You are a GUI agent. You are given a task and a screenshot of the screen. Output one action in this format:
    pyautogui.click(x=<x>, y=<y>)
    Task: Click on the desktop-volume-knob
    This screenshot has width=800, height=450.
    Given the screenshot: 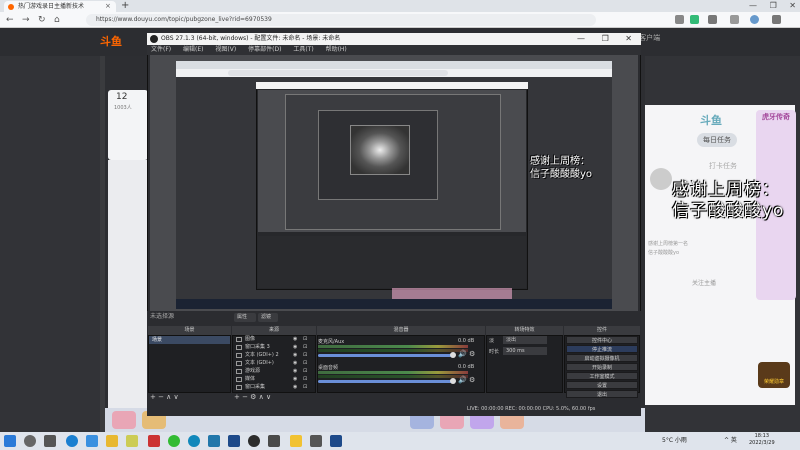 What is the action you would take?
    pyautogui.click(x=453, y=381)
    